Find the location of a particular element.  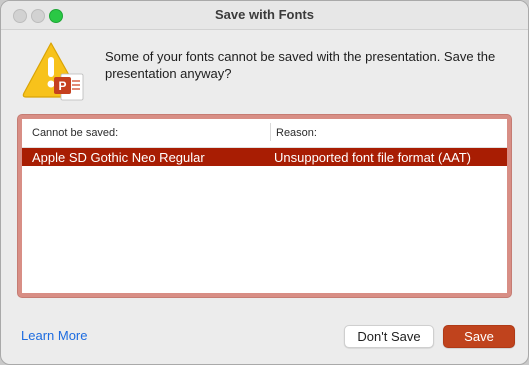

icon-badge-letter: P is located at coordinates (62, 86).